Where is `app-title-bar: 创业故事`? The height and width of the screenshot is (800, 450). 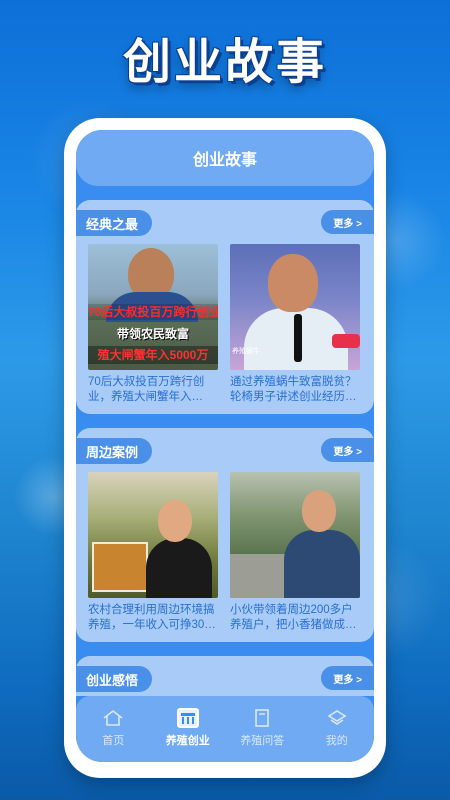 app-title-bar: 创业故事 is located at coordinates (225, 158).